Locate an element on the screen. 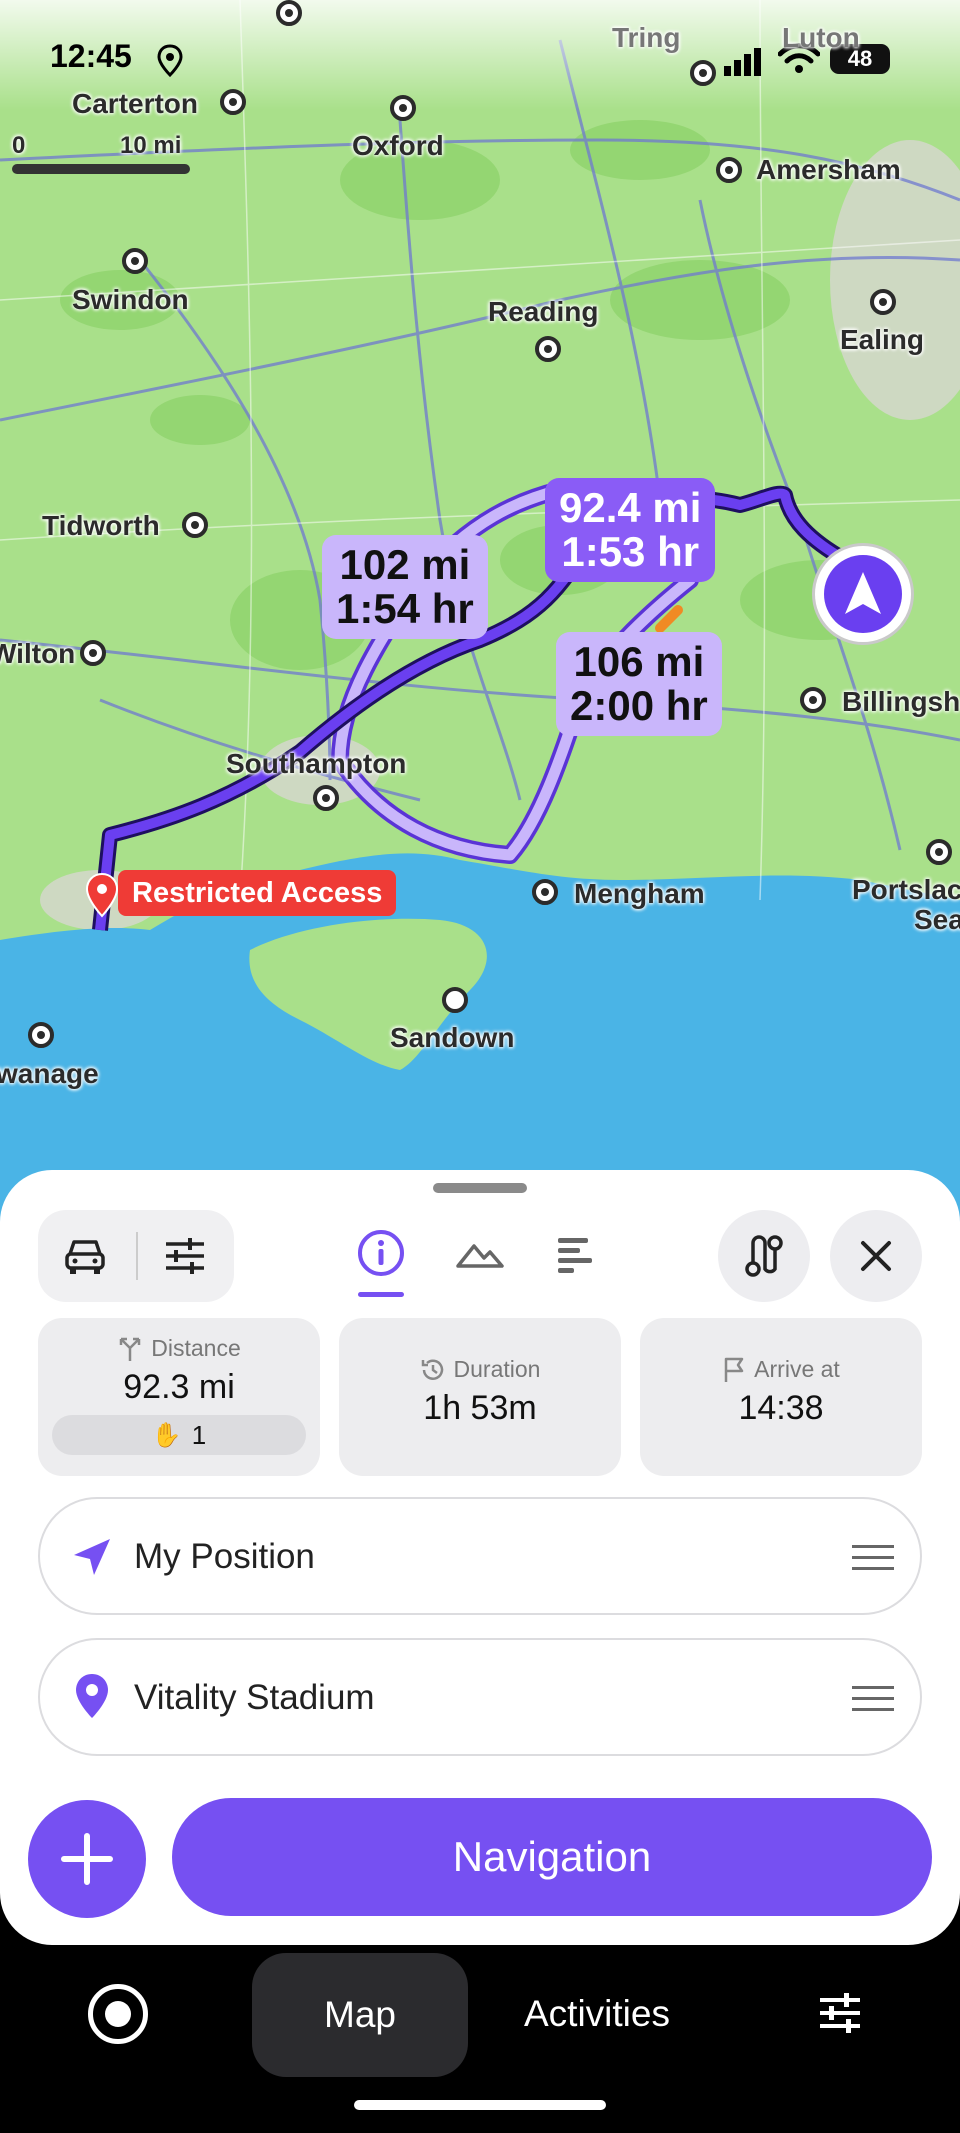 The width and height of the screenshot is (960, 2133). place-label: Oxford is located at coordinates (398, 145).